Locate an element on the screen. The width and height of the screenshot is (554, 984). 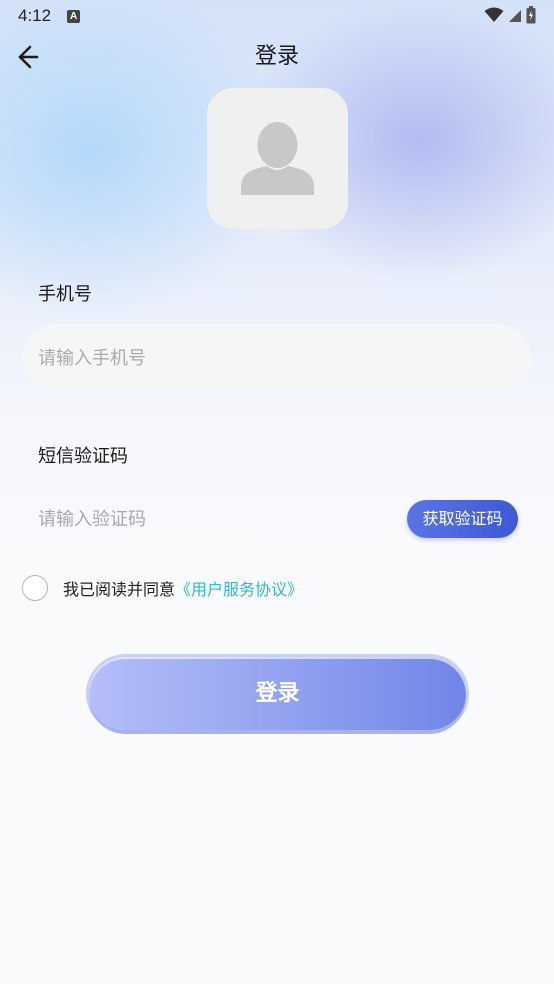
code-placeholder: 请输入验证码 is located at coordinates (92, 519).